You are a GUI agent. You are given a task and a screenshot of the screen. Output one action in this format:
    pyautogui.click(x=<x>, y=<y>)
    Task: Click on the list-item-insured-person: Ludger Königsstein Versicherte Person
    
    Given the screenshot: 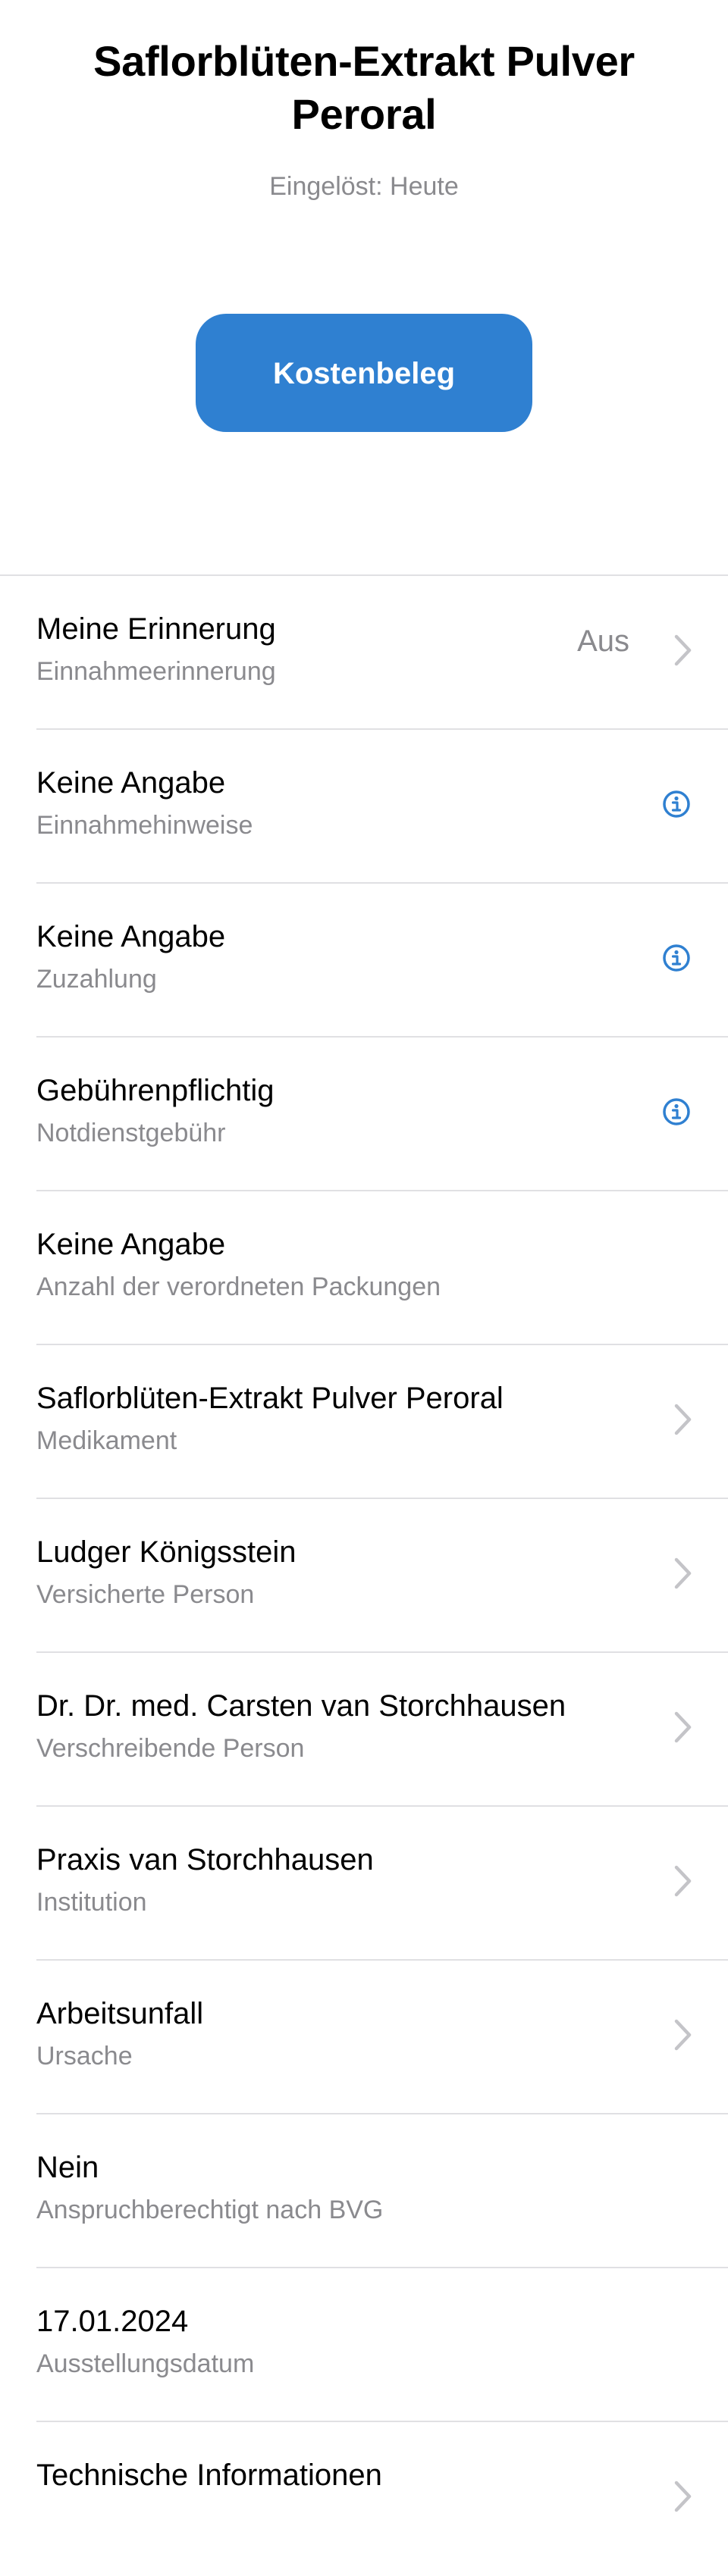 What is the action you would take?
    pyautogui.click(x=364, y=1576)
    